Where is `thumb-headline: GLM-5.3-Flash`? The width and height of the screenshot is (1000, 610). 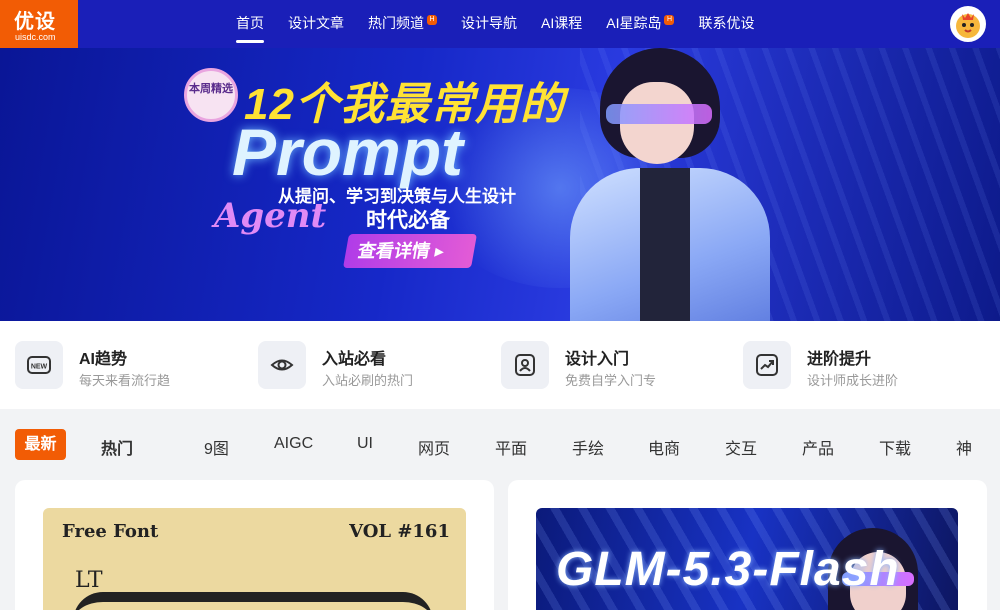
thumb-headline: GLM-5.3-Flash is located at coordinates (728, 569).